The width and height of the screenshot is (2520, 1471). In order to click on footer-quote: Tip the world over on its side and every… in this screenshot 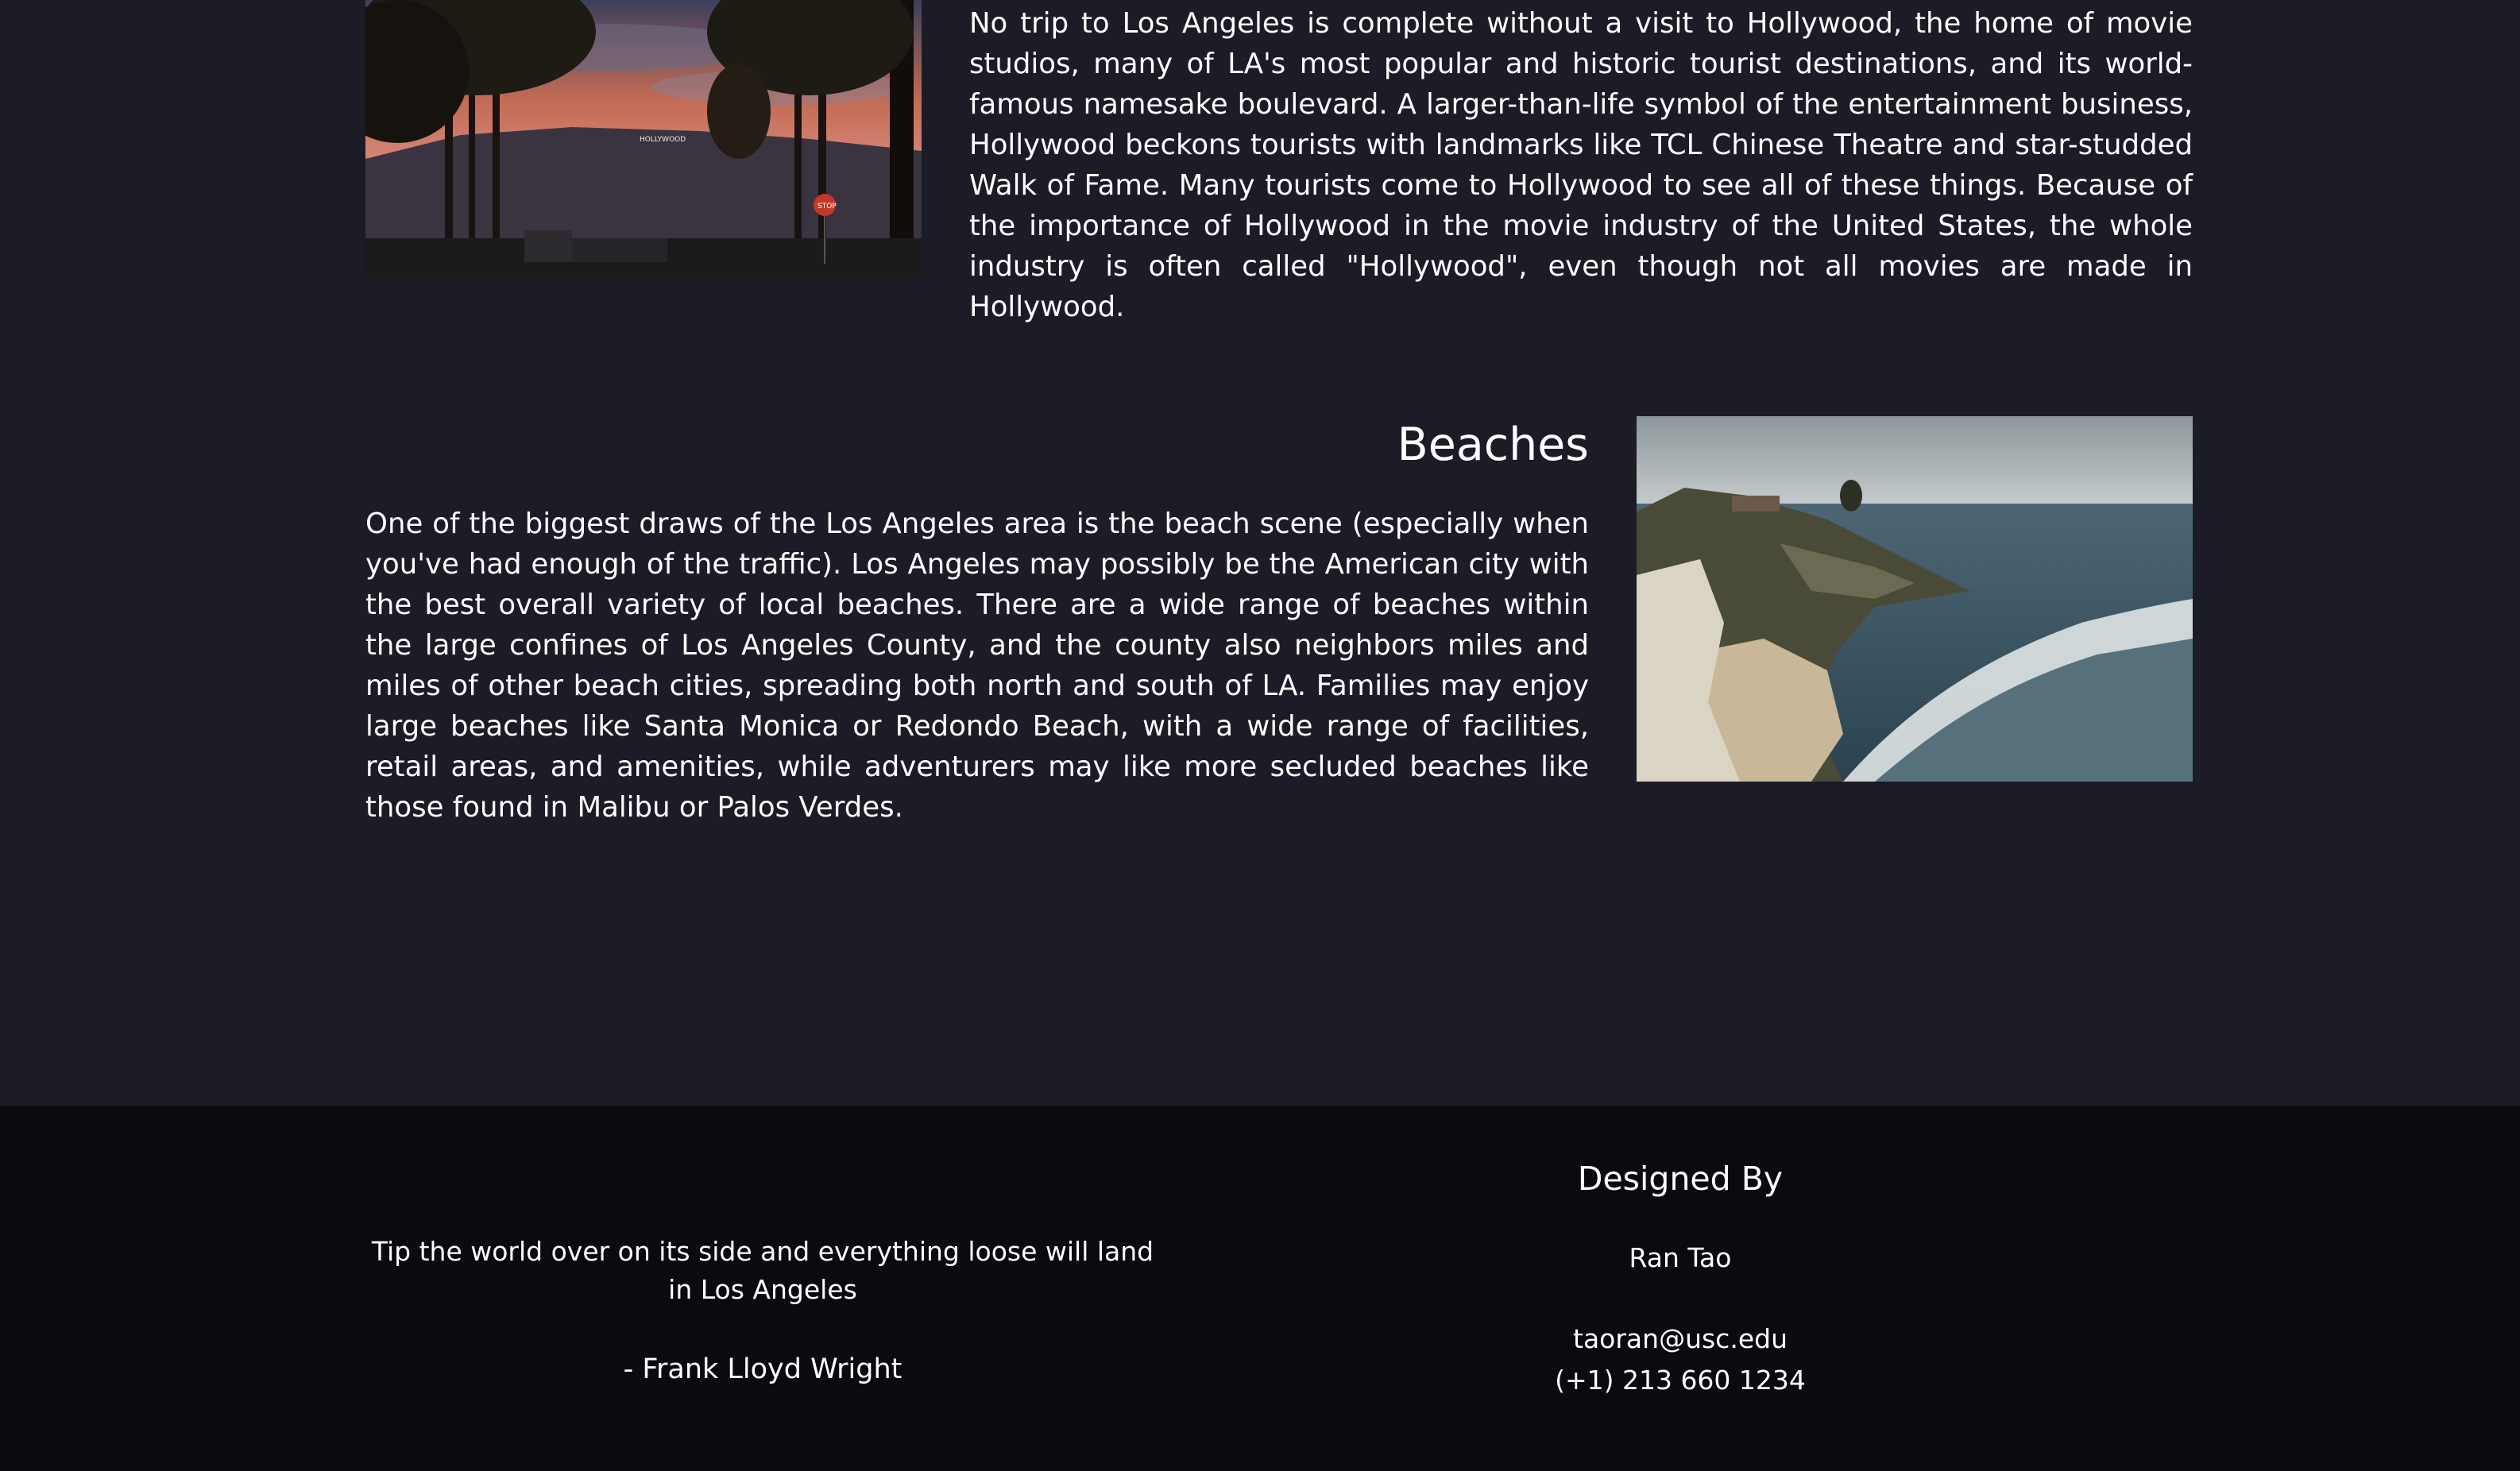, I will do `click(762, 1270)`.